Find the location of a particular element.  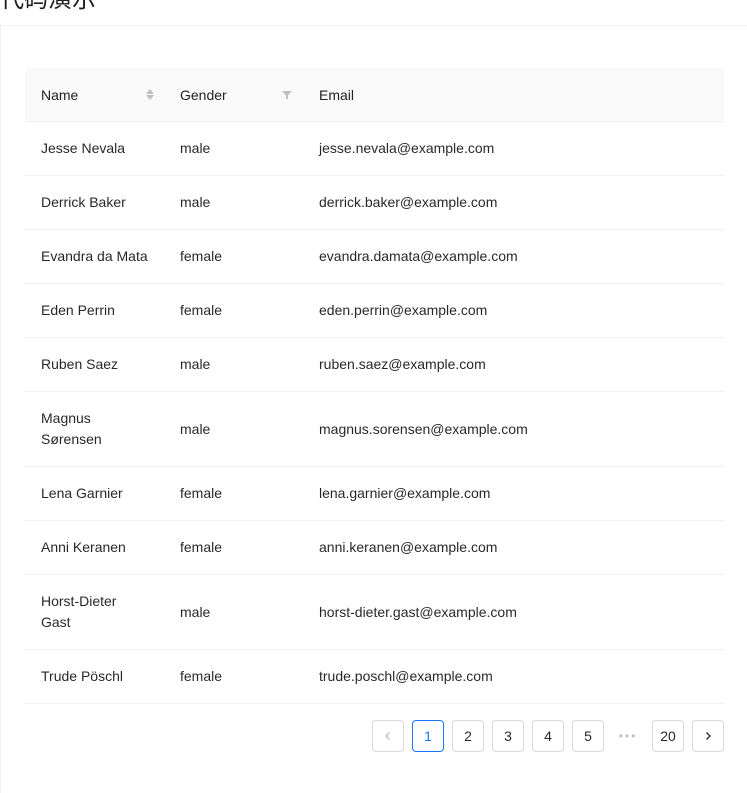

next-page-button is located at coordinates (708, 736).